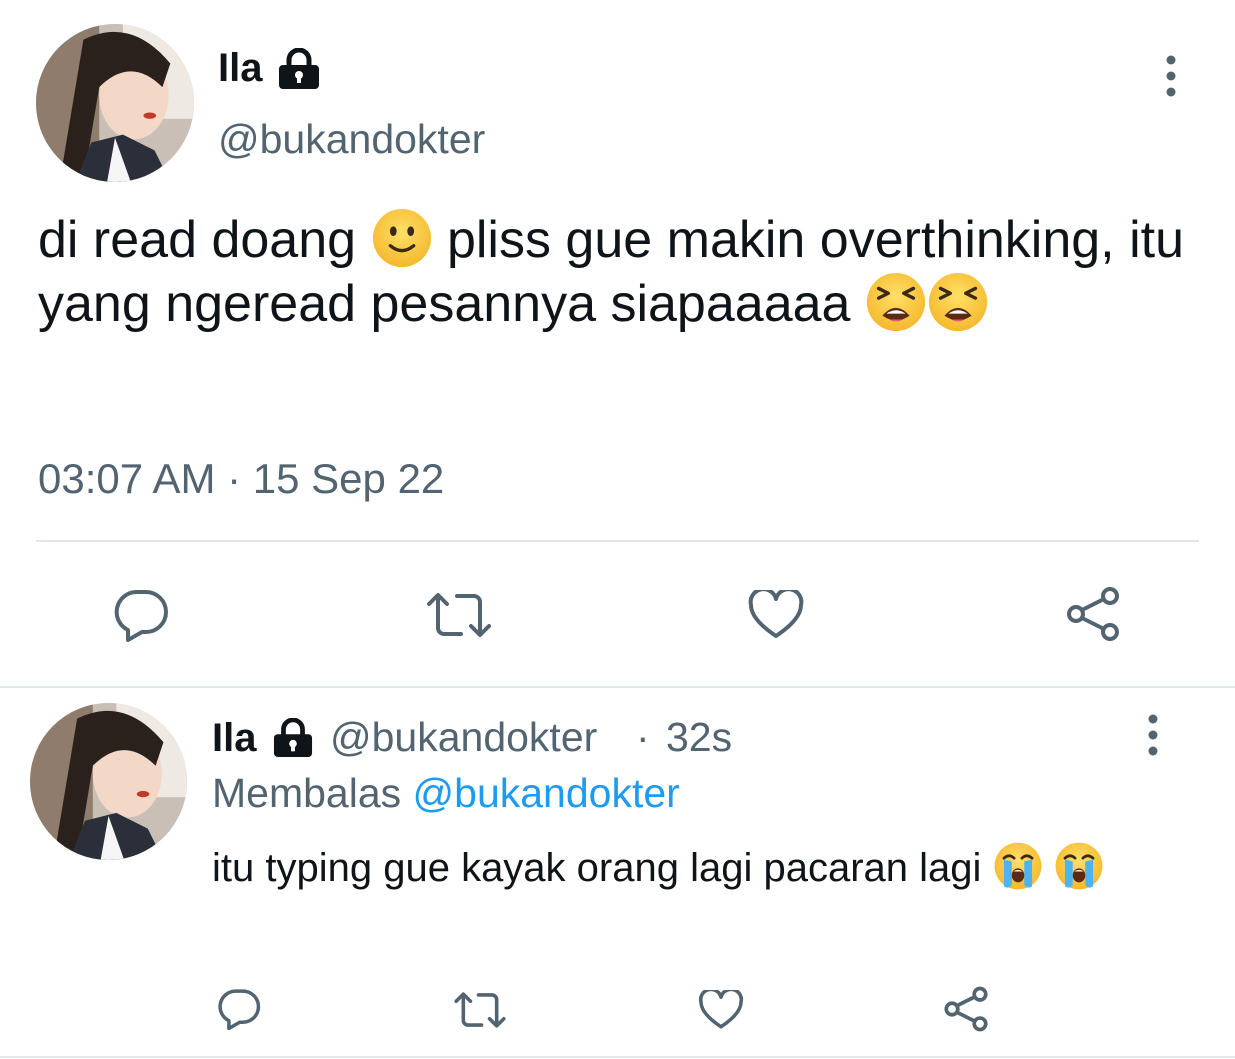  What do you see at coordinates (402, 238) in the screenshot?
I see `slightly-smiling-face-icon` at bounding box center [402, 238].